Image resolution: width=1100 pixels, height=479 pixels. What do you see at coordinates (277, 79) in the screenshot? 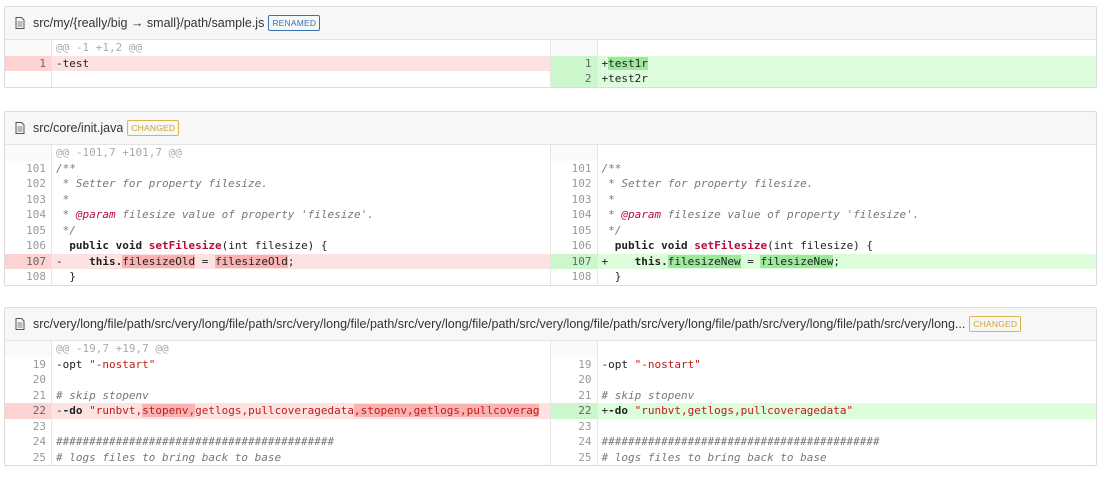
I see `blank-line` at bounding box center [277, 79].